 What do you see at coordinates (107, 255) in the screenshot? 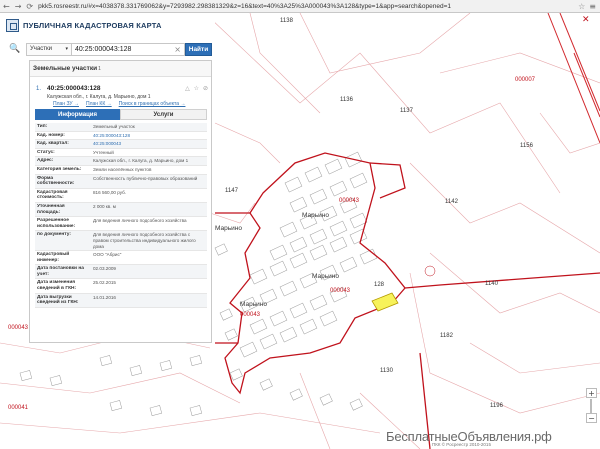
I see `info-row-value: ООО "Абрис"` at bounding box center [107, 255].